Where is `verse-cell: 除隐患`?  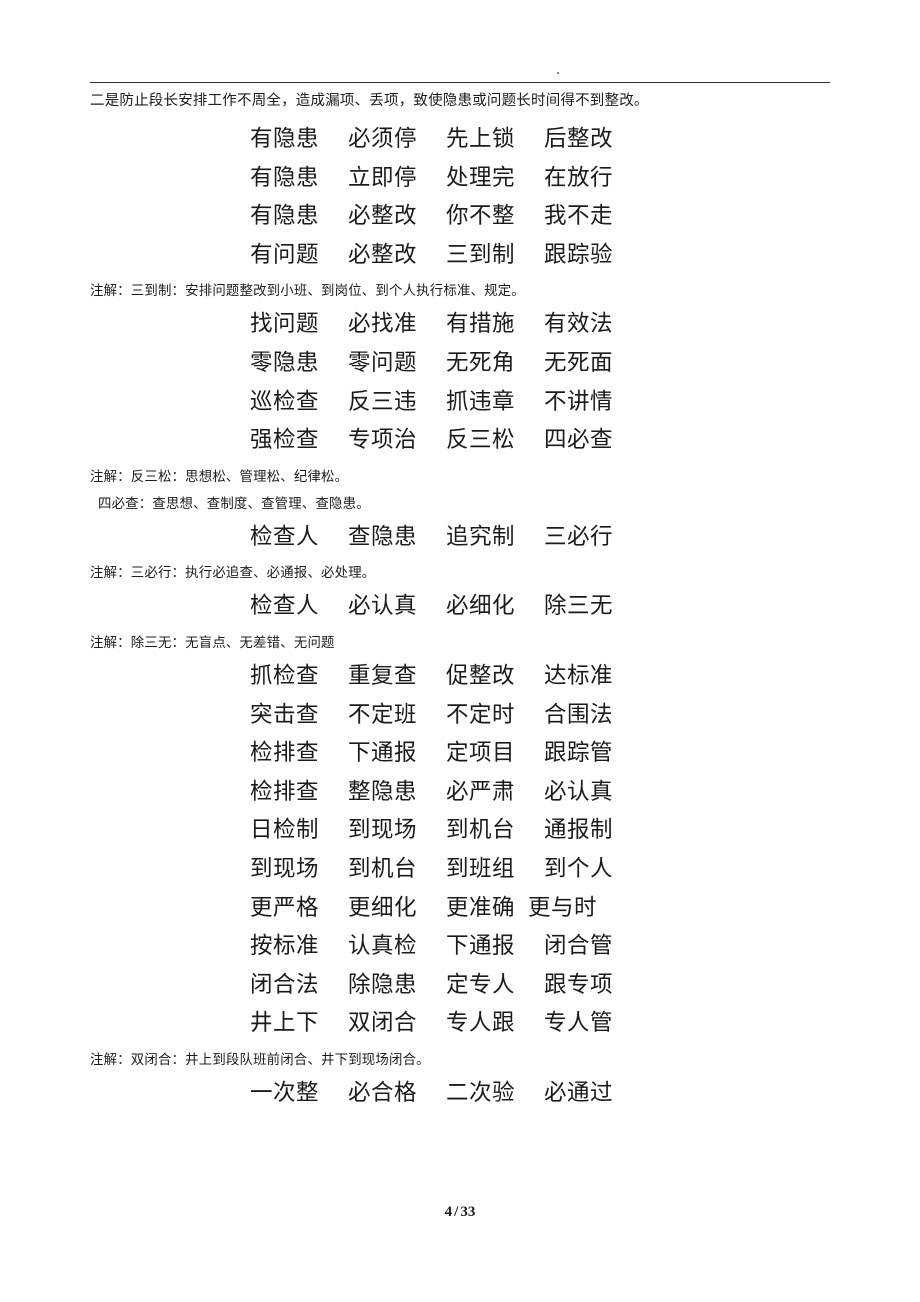
verse-cell: 除隐患 is located at coordinates (383, 984).